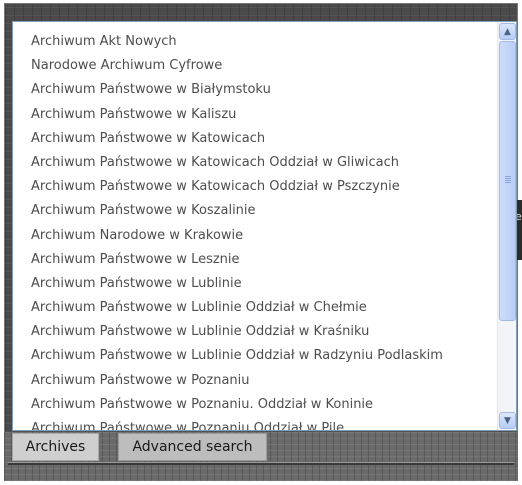 This screenshot has height=485, width=522. What do you see at coordinates (255, 66) in the screenshot?
I see `dropdown-option: Narodowe Archiwum Cyfrowe` at bounding box center [255, 66].